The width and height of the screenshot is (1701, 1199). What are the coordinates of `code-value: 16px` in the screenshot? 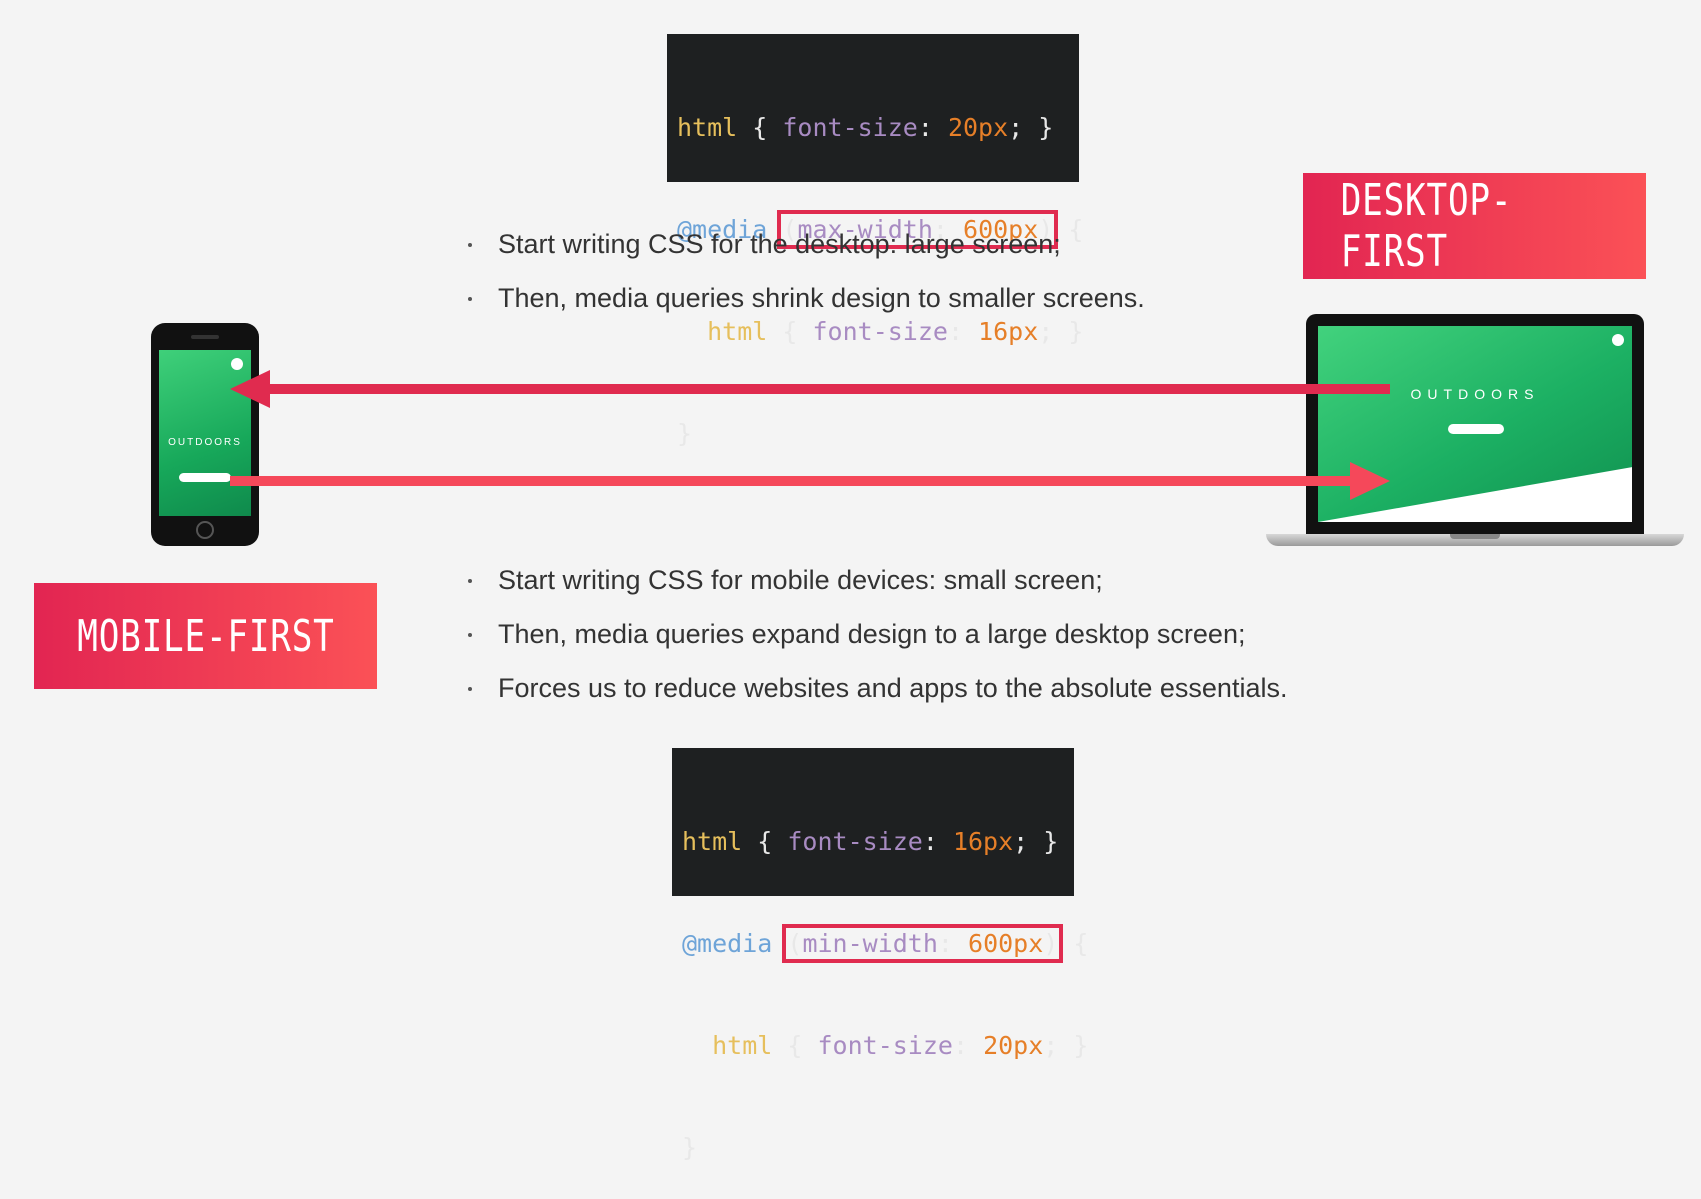 It's located at (983, 841).